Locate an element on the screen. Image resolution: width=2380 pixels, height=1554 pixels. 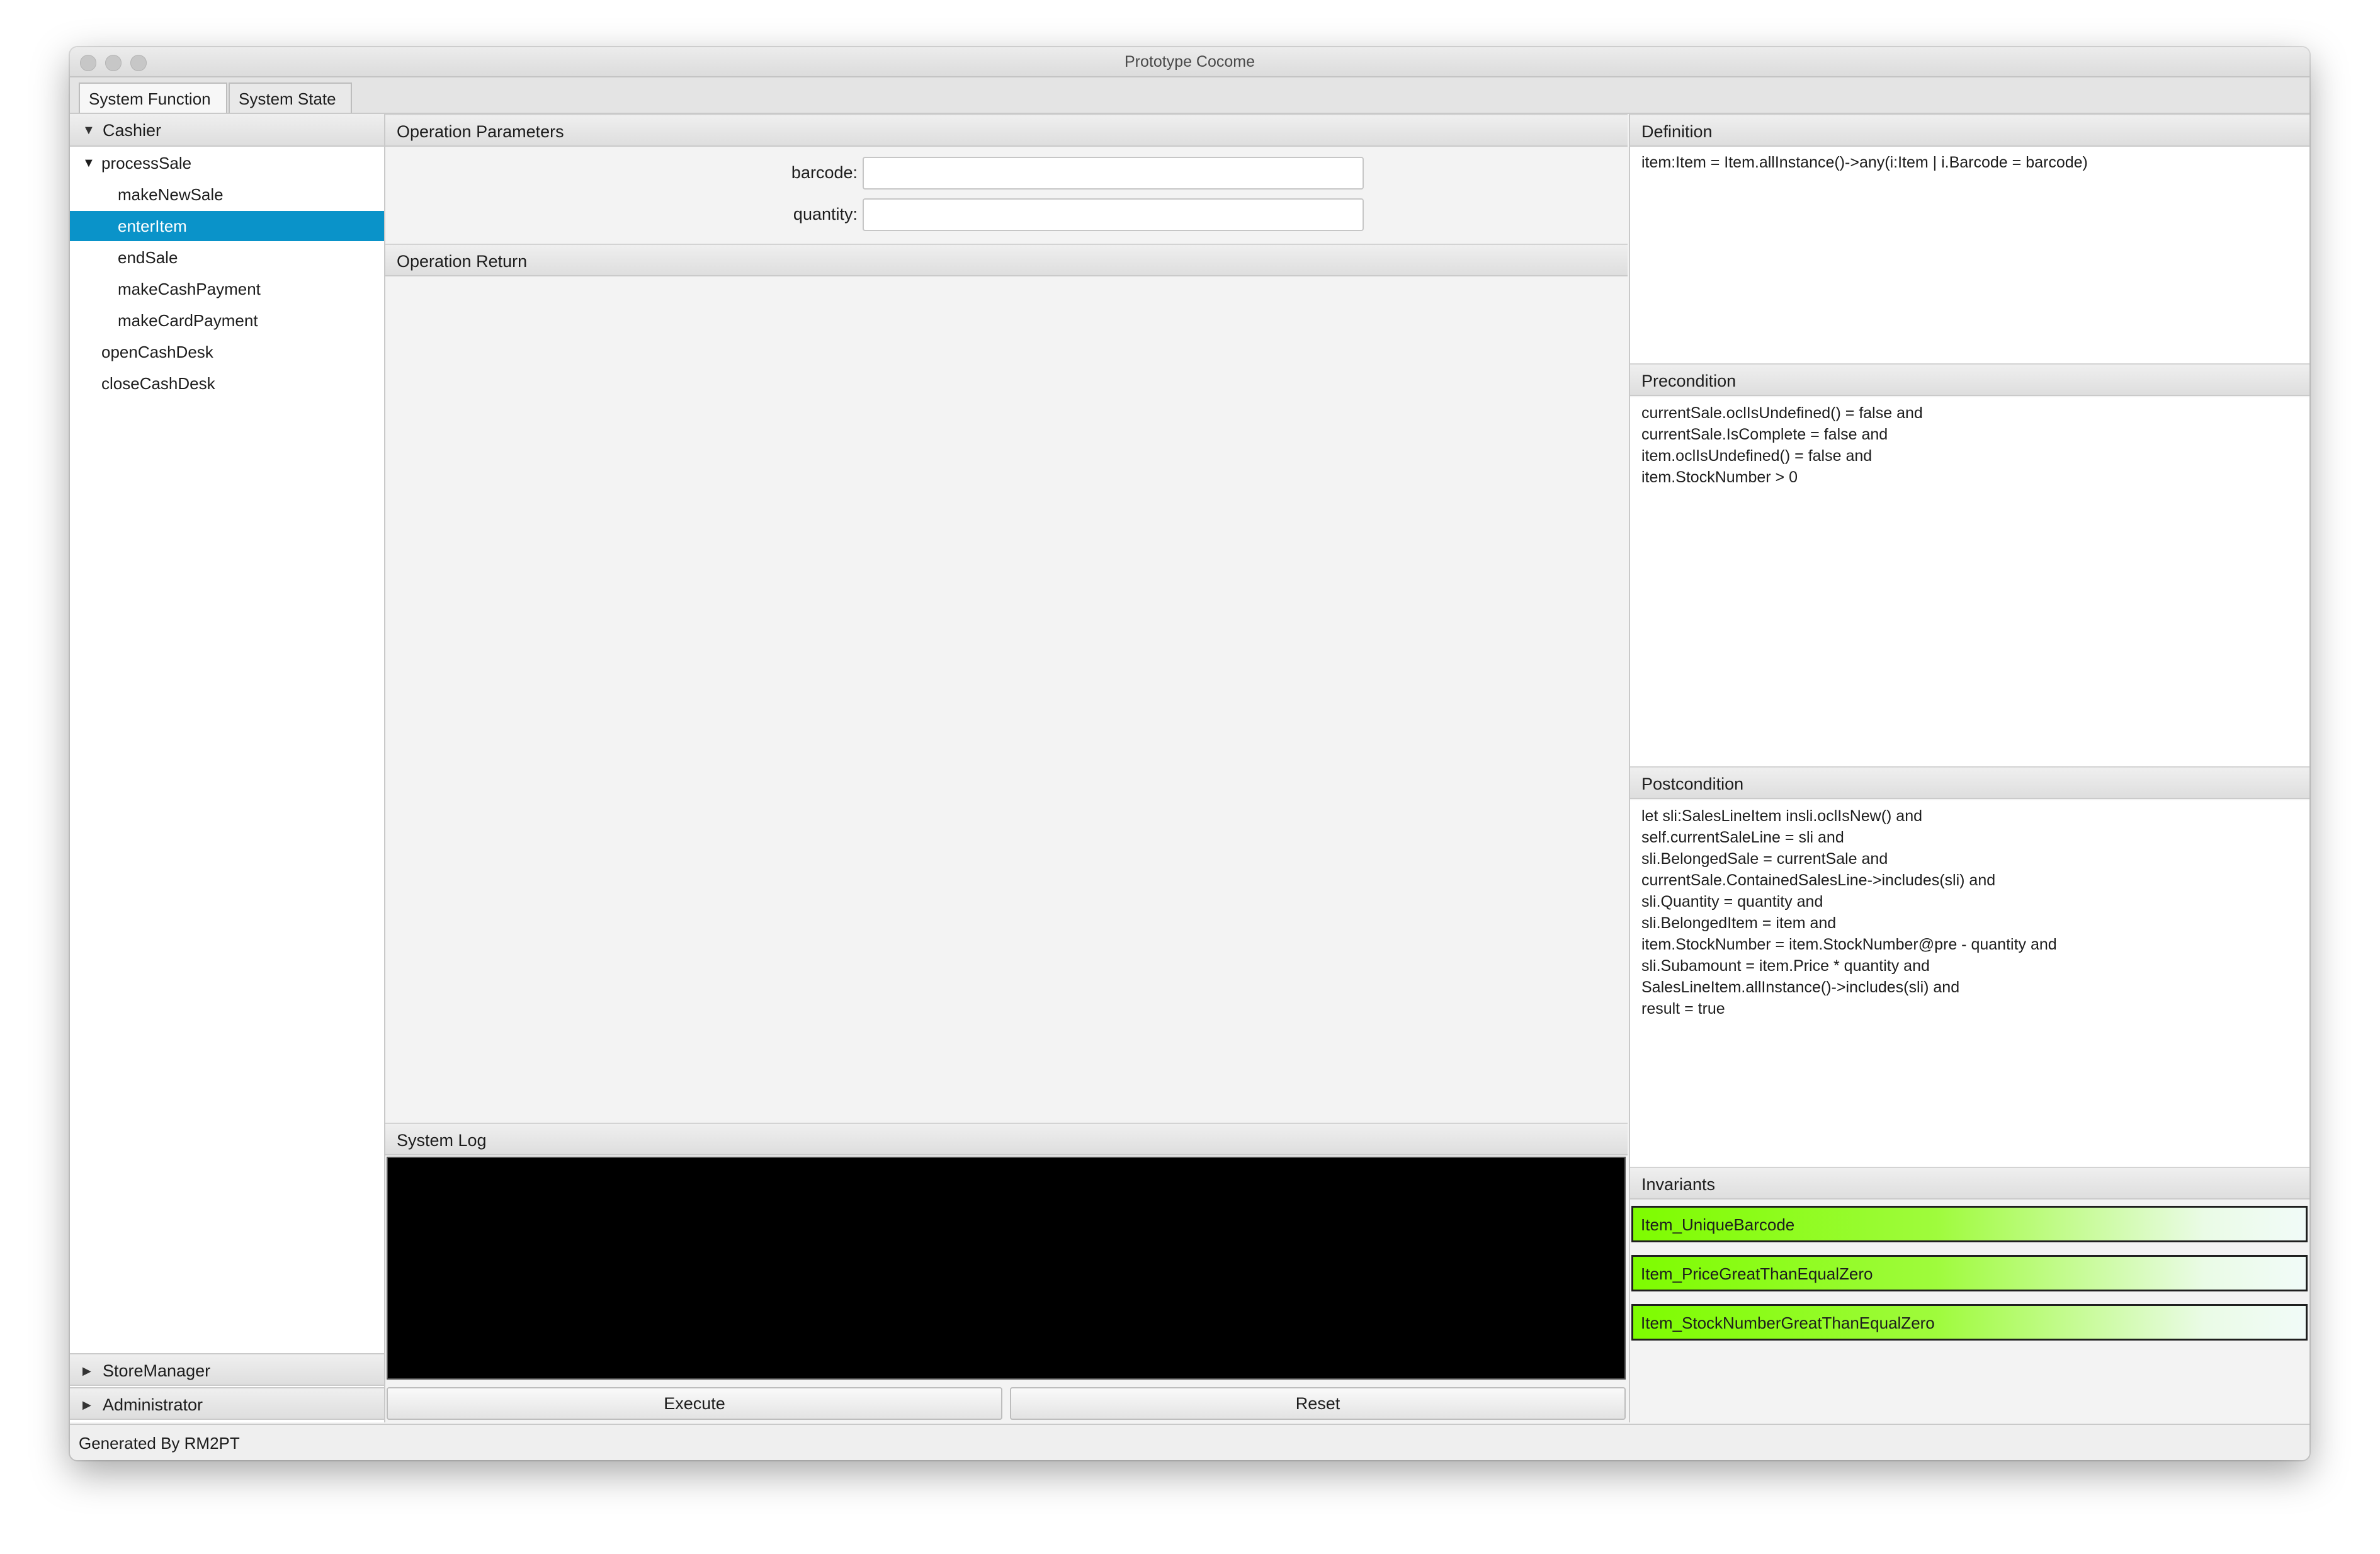
tree-item-label: processSale is located at coordinates (146, 163).